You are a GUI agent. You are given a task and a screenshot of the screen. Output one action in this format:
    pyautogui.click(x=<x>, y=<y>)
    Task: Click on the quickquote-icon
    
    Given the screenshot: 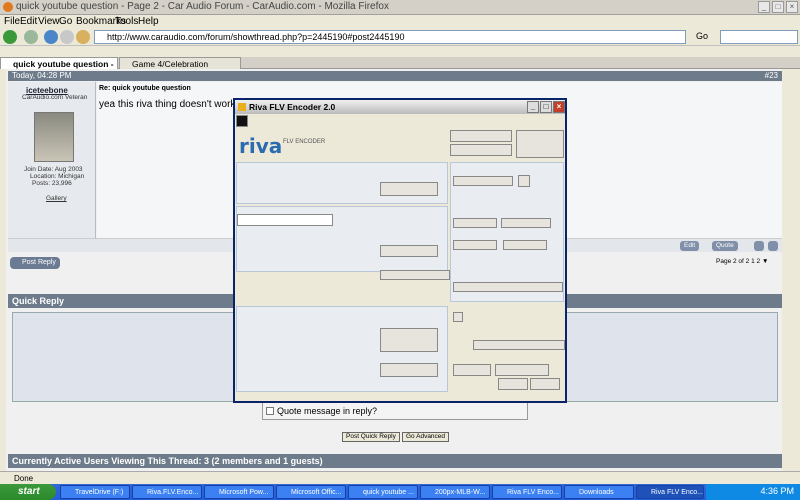 What is the action you would take?
    pyautogui.click(x=773, y=246)
    